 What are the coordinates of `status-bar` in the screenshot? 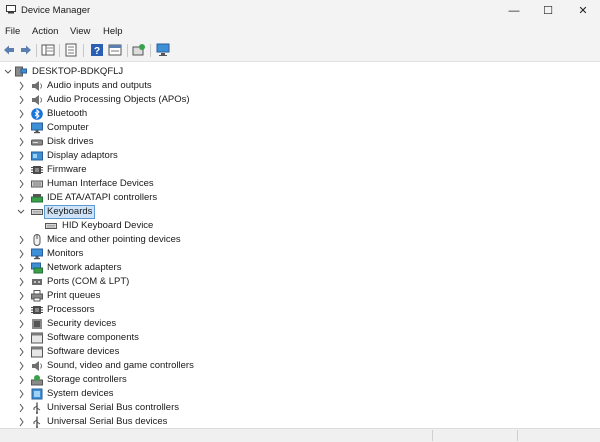 It's located at (300, 435).